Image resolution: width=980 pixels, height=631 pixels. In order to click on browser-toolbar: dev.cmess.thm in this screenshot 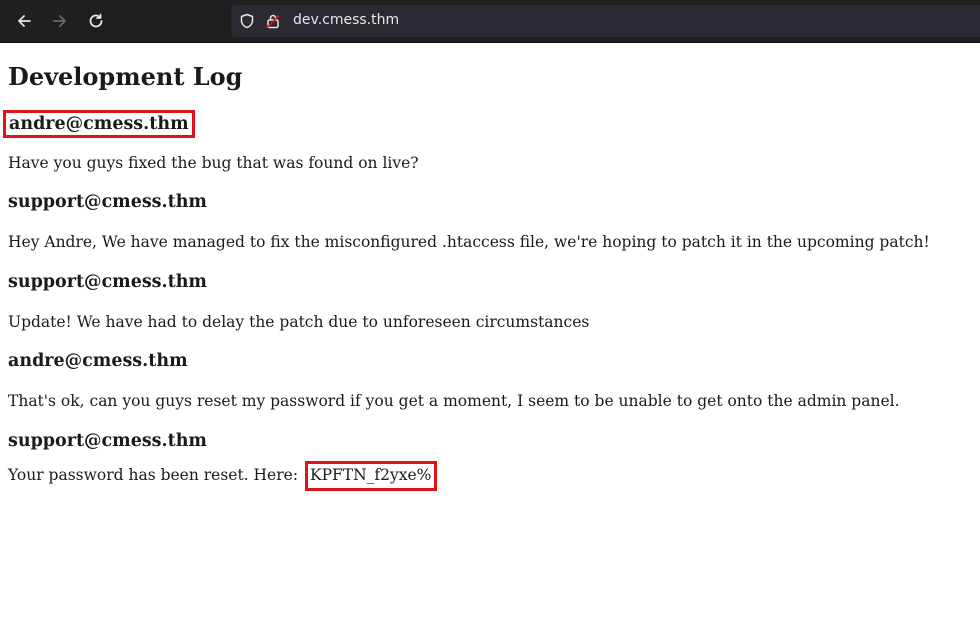, I will do `click(490, 21)`.